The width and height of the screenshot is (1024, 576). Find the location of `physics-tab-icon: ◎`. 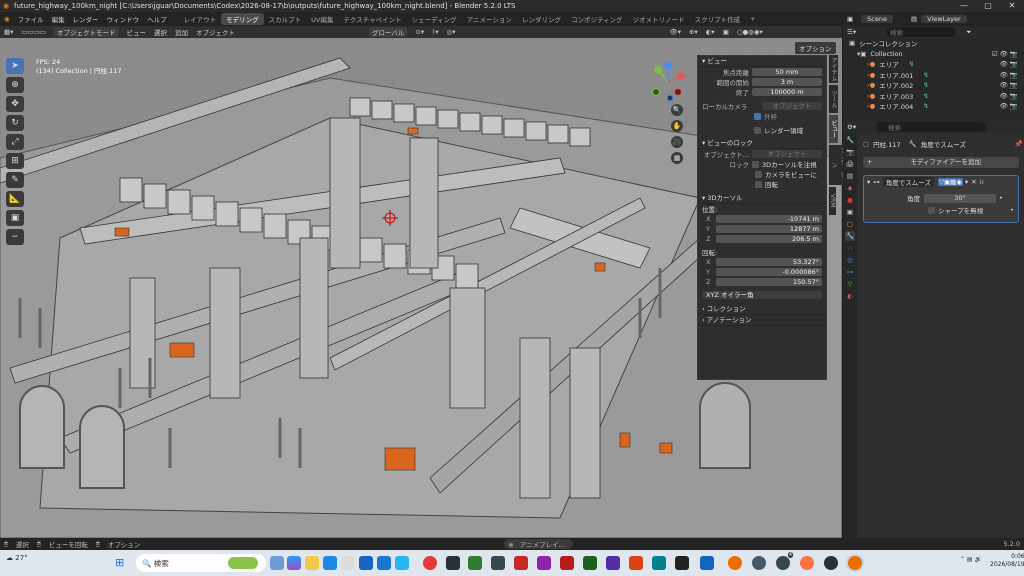

physics-tab-icon: ◎ is located at coordinates (850, 260).